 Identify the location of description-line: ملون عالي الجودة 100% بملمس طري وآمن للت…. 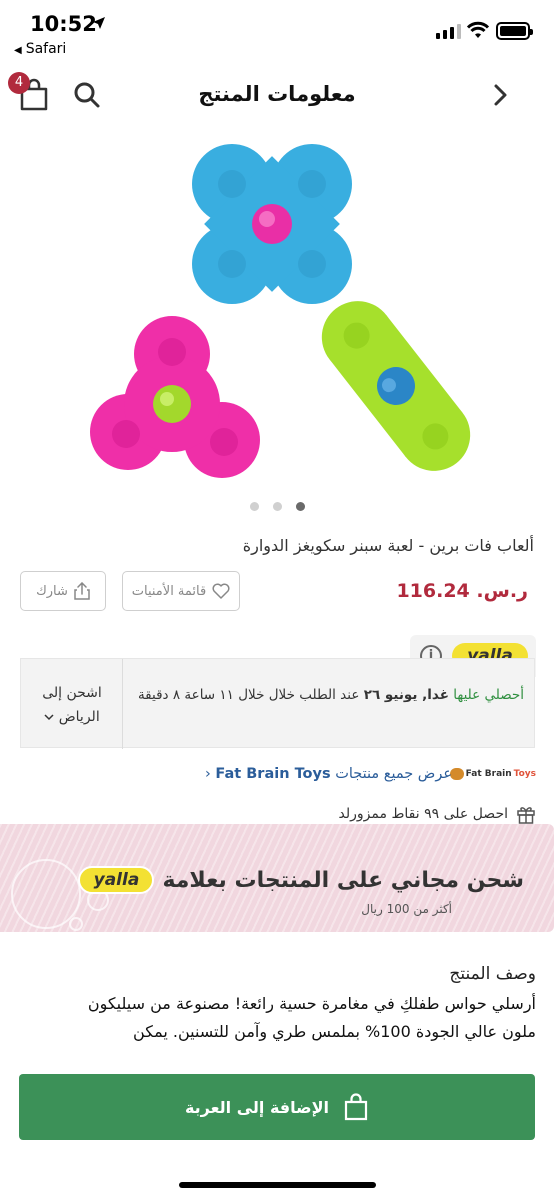
(334, 1031).